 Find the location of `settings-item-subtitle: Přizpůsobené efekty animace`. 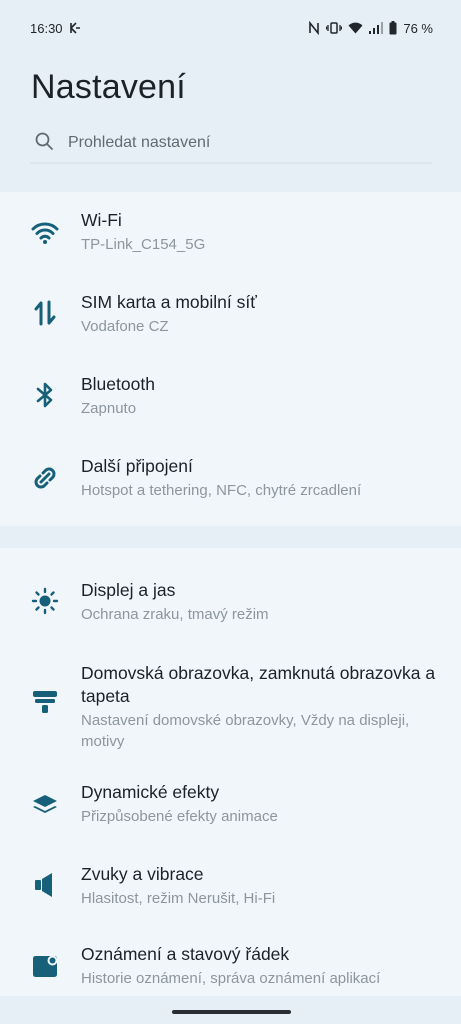

settings-item-subtitle: Přizpůsobené efekty animace is located at coordinates (179, 816).